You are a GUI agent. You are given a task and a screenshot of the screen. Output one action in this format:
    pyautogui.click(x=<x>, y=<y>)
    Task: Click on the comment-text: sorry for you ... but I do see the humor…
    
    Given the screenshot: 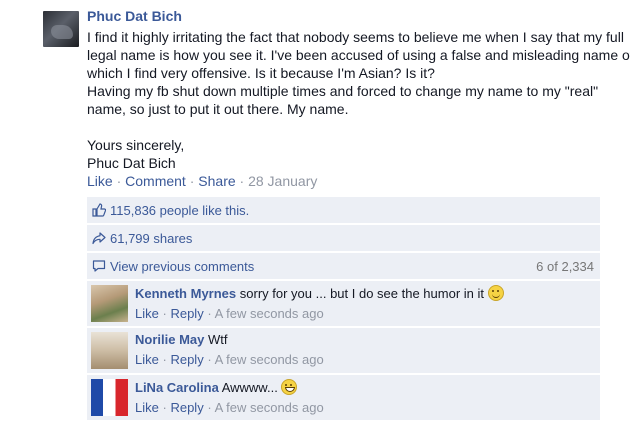 What is the action you would take?
    pyautogui.click(x=361, y=293)
    